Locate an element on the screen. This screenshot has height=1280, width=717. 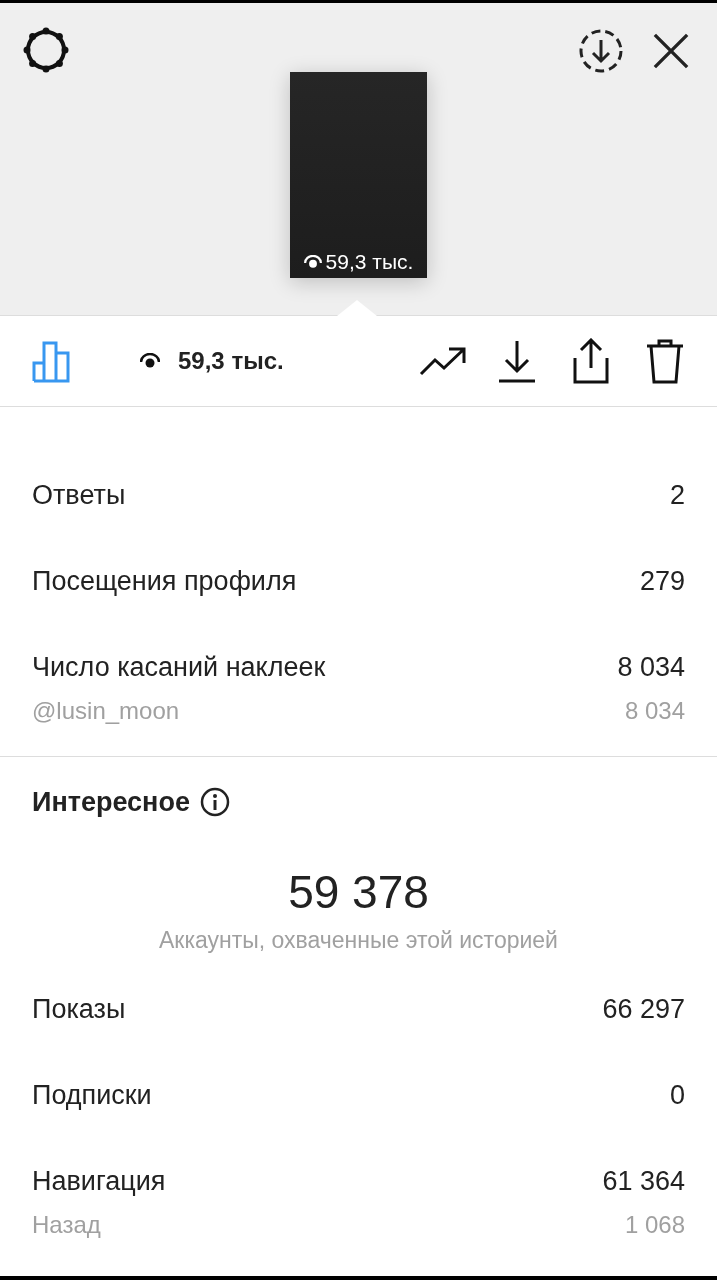
info-icon is located at coordinates (214, 802).